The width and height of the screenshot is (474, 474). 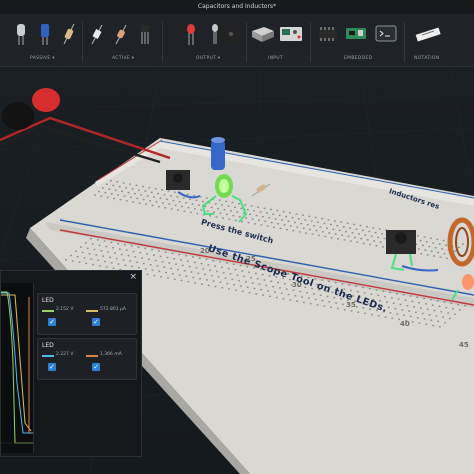 I want to click on microcontroller-tool, so click(x=356, y=34).